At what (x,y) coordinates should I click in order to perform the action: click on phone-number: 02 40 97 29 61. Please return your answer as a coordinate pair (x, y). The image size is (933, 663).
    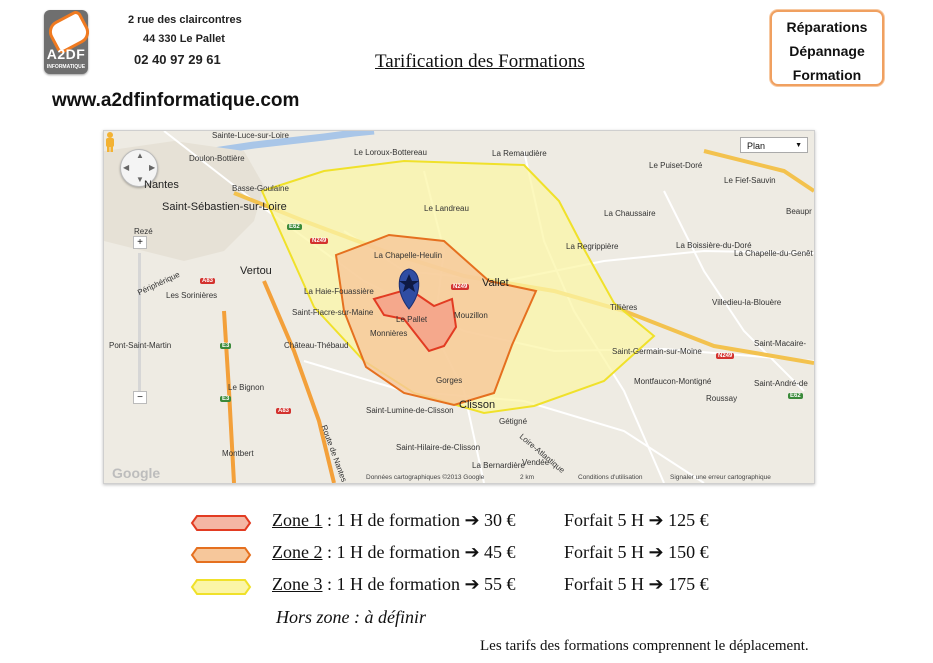
    Looking at the image, I should click on (177, 59).